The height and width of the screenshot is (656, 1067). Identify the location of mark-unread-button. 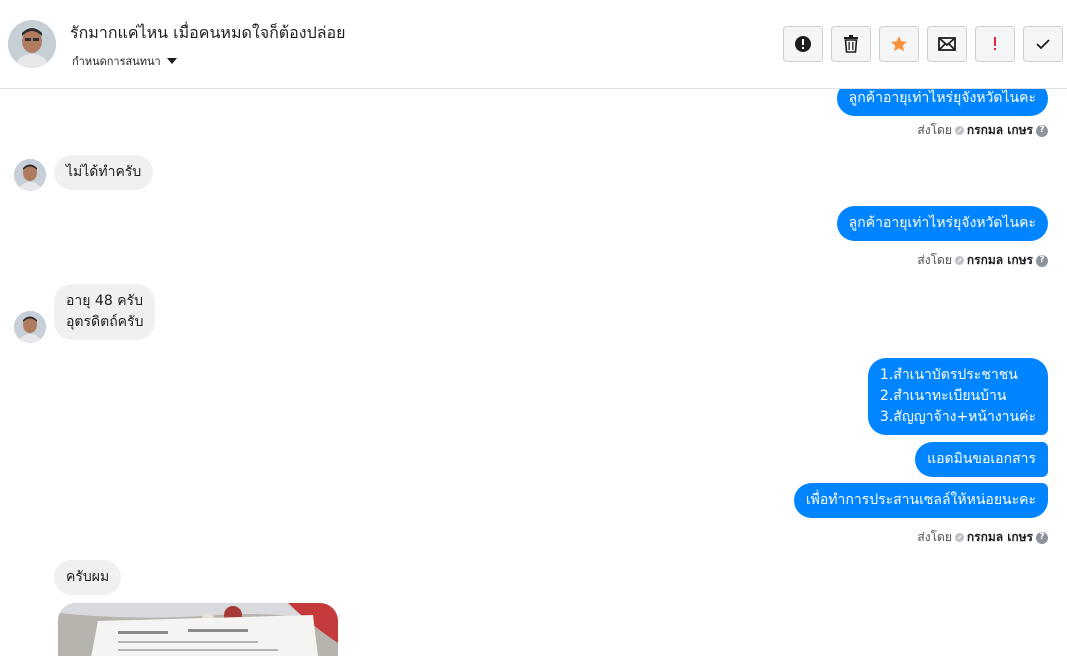
(947, 44).